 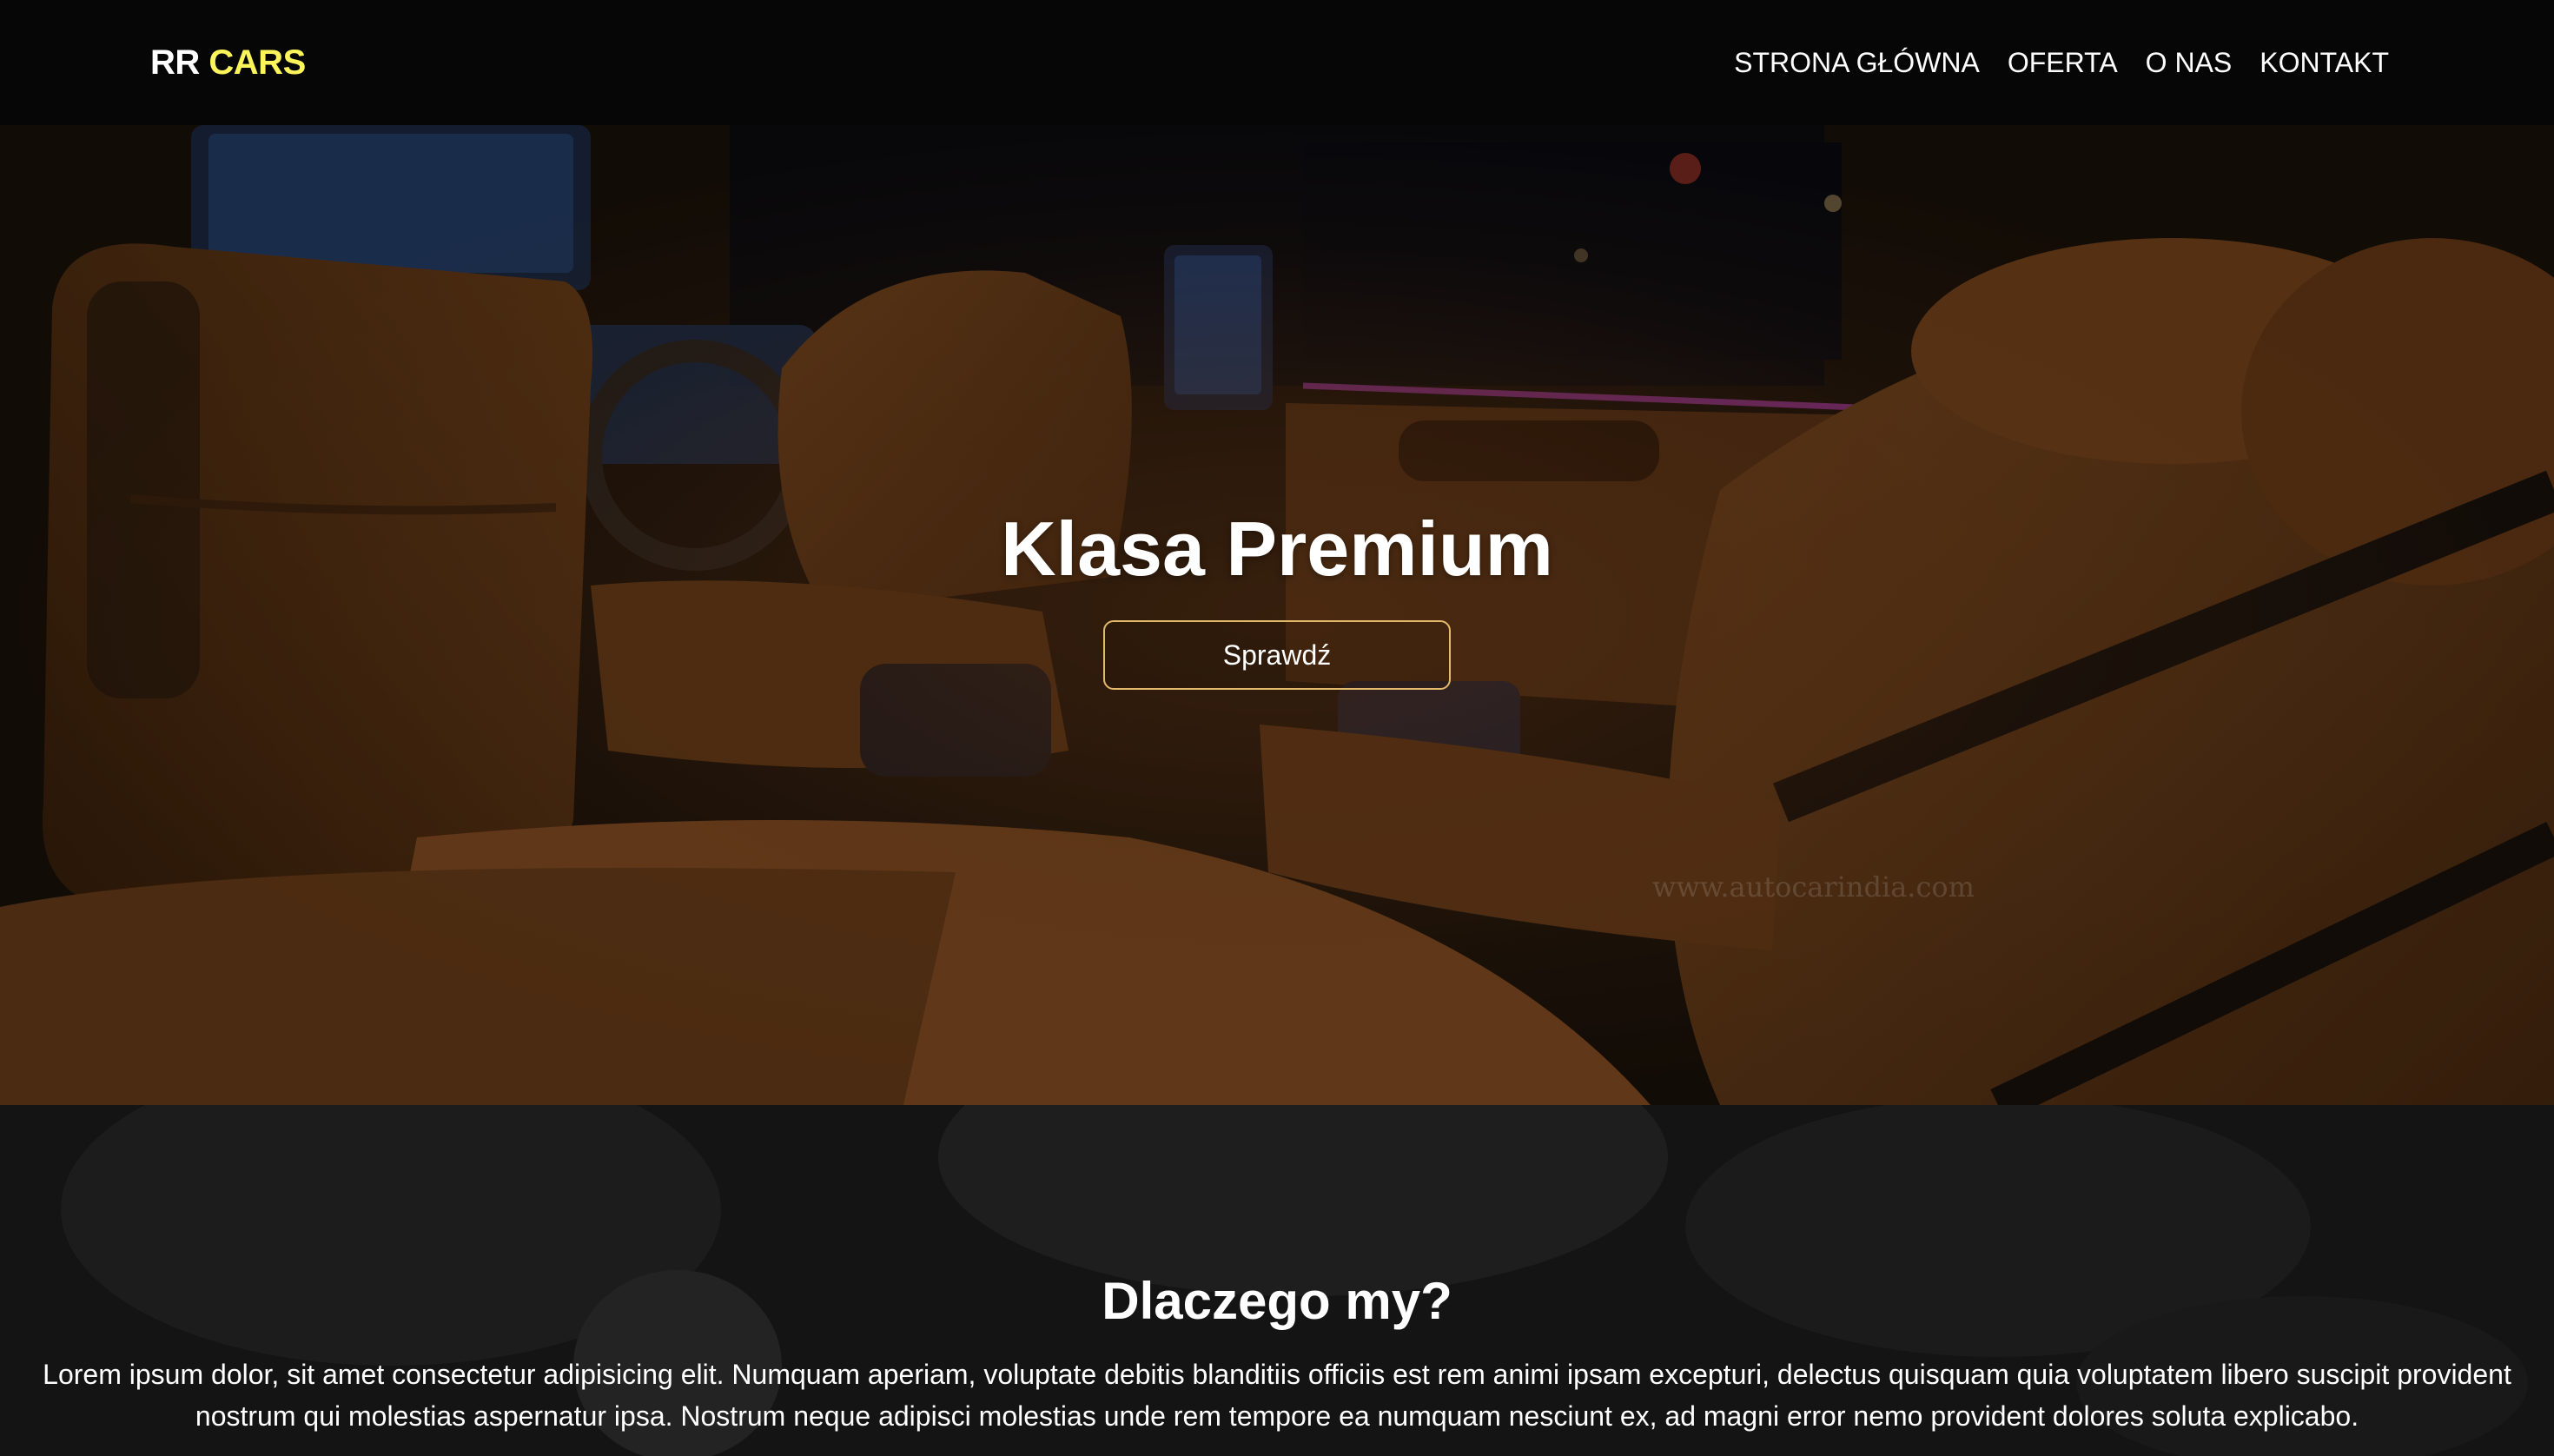 I want to click on check-button: Sprawdź, so click(x=1277, y=655).